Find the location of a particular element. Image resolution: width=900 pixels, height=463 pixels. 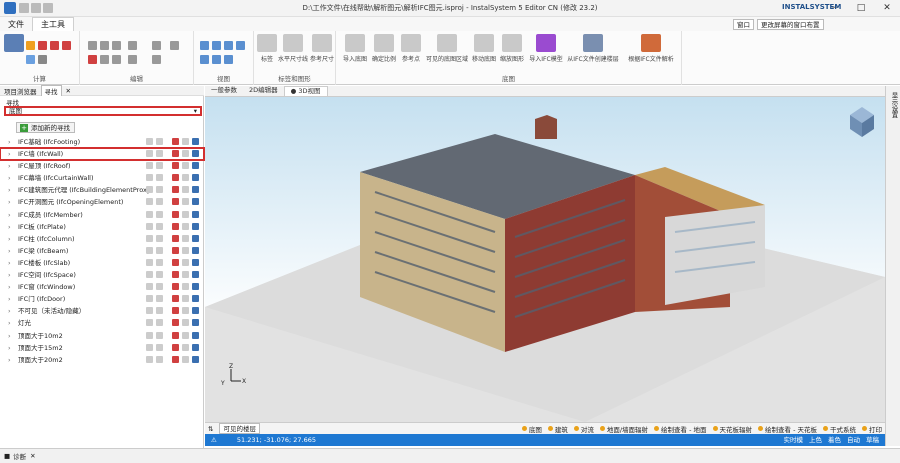

find-row: › 顶面大于20m2 is located at coordinates (102, 360).